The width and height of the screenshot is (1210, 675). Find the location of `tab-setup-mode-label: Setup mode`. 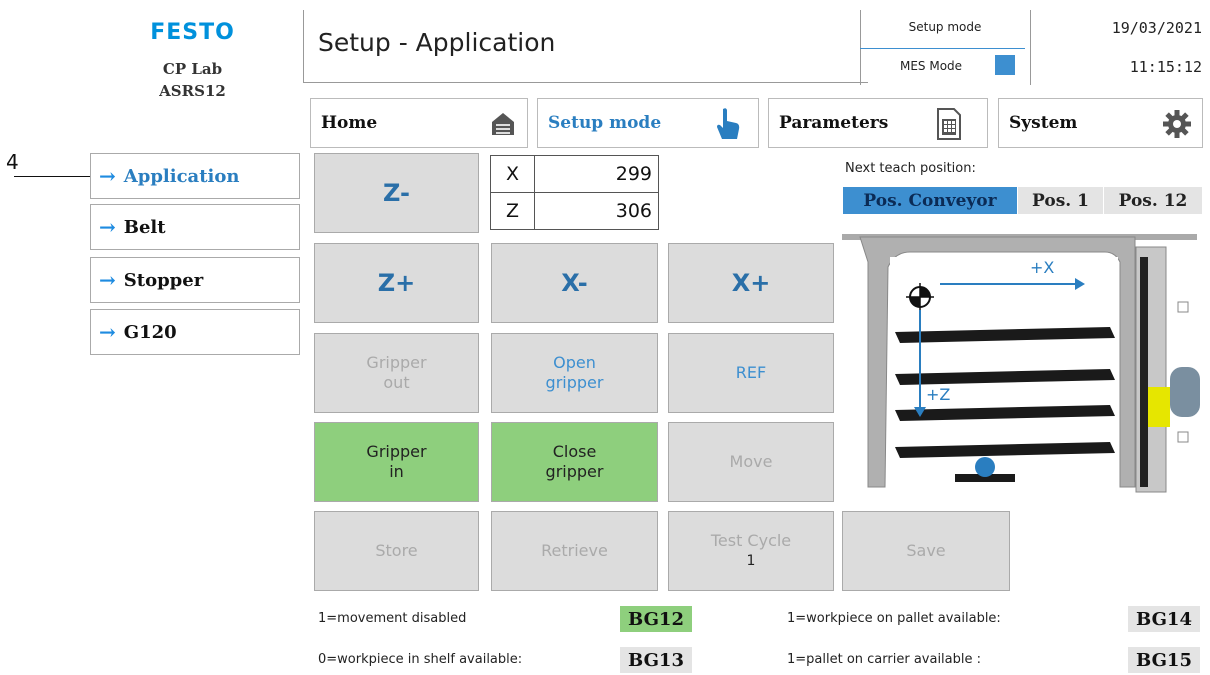

tab-setup-mode-label: Setup mode is located at coordinates (605, 123).